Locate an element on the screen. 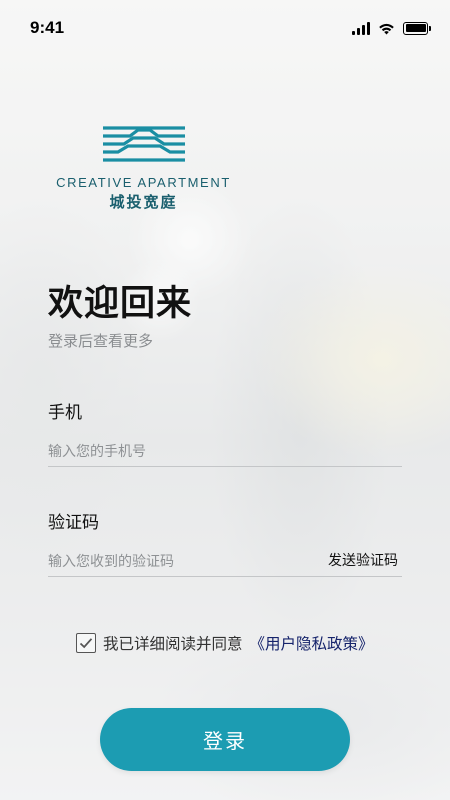  signal-icon is located at coordinates (361, 28).